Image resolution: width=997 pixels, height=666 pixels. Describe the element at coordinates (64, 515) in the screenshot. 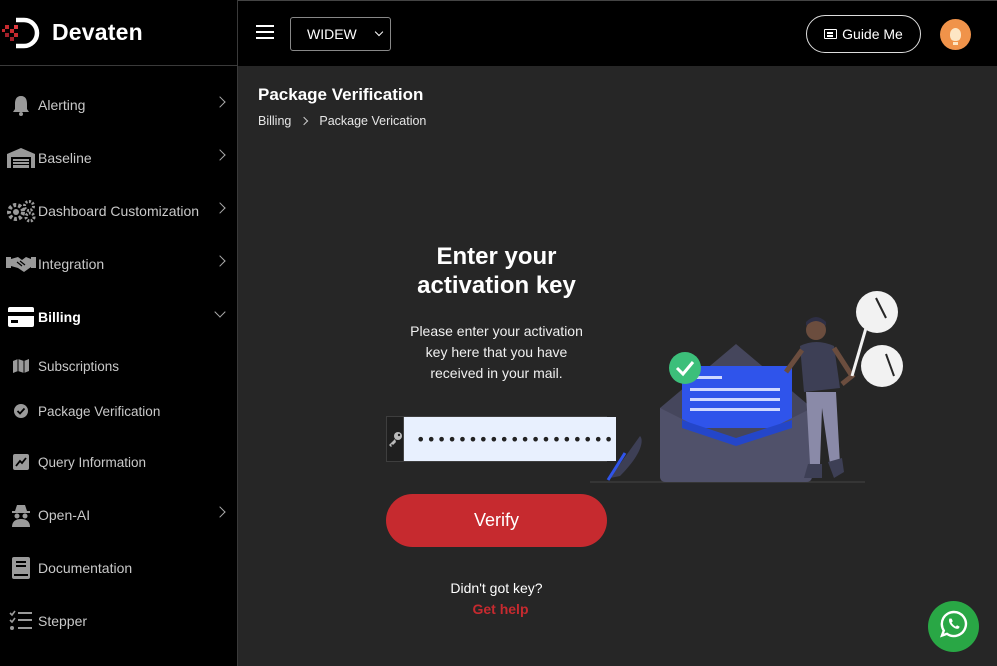

I see `sidebar-item-label: Open-AI` at that location.